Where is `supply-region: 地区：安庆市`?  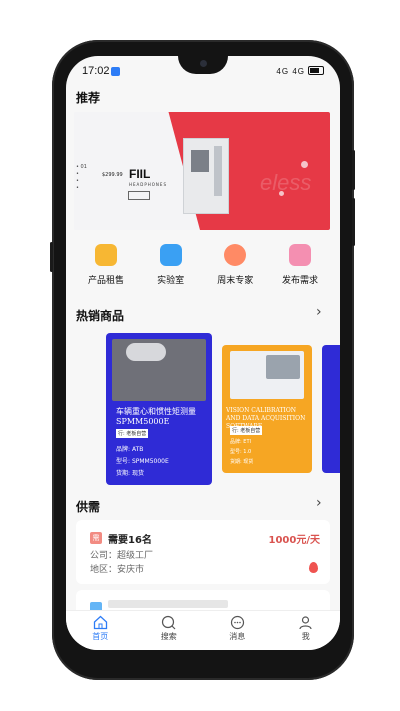
supply-region: 地区：安庆市 is located at coordinates (117, 570).